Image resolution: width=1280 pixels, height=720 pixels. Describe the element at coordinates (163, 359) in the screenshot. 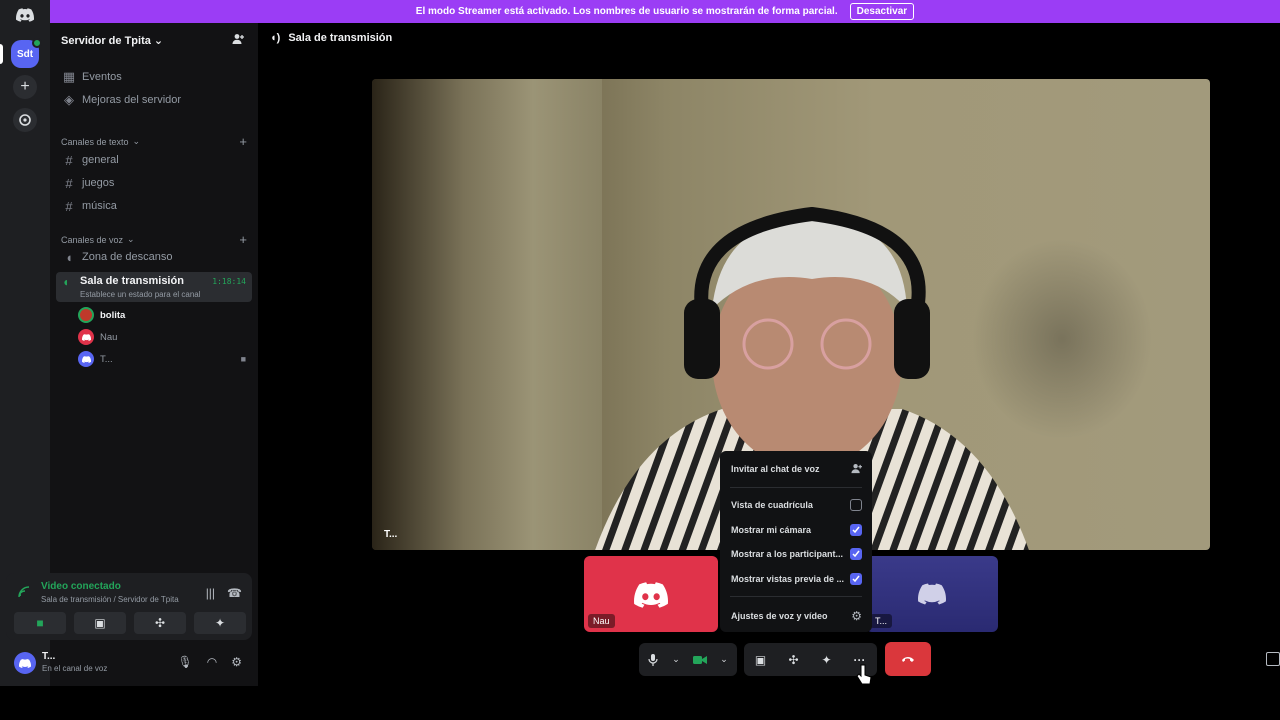

I see `voice-user: T... ■` at that location.